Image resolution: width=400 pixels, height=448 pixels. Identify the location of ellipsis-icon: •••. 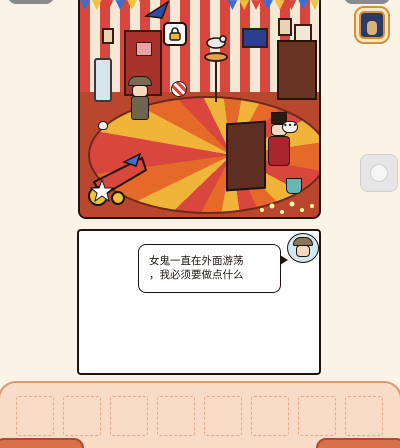
(290, 127).